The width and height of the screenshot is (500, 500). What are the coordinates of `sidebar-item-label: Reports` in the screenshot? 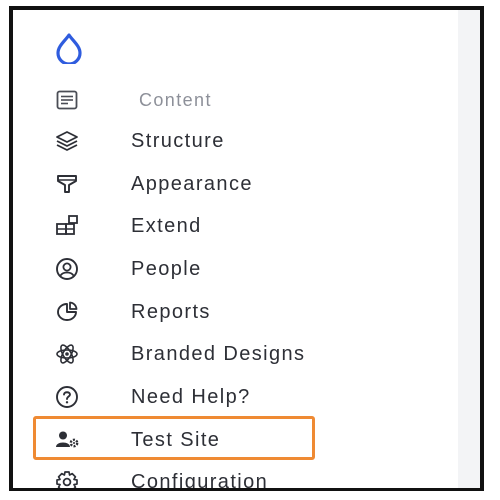 It's located at (171, 311).